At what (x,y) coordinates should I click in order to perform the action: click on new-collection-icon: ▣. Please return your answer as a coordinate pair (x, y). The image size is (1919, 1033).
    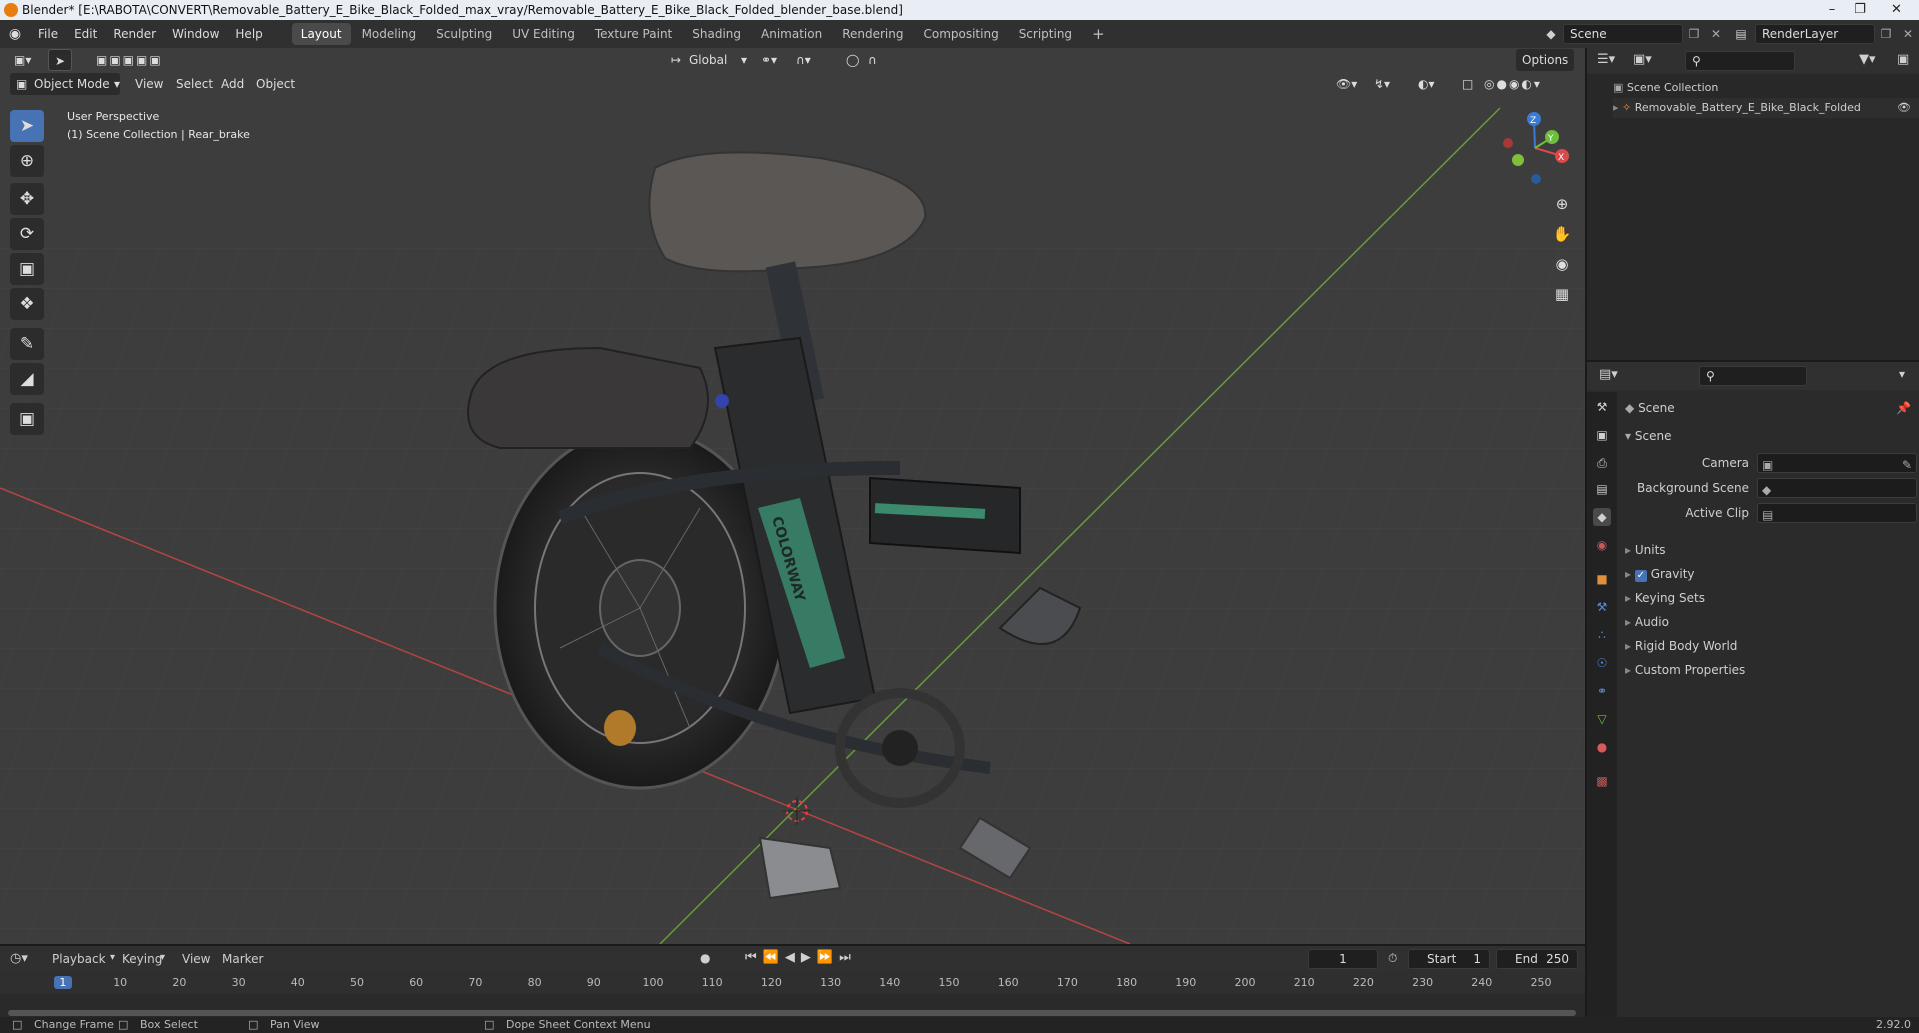
    Looking at the image, I should click on (1903, 59).